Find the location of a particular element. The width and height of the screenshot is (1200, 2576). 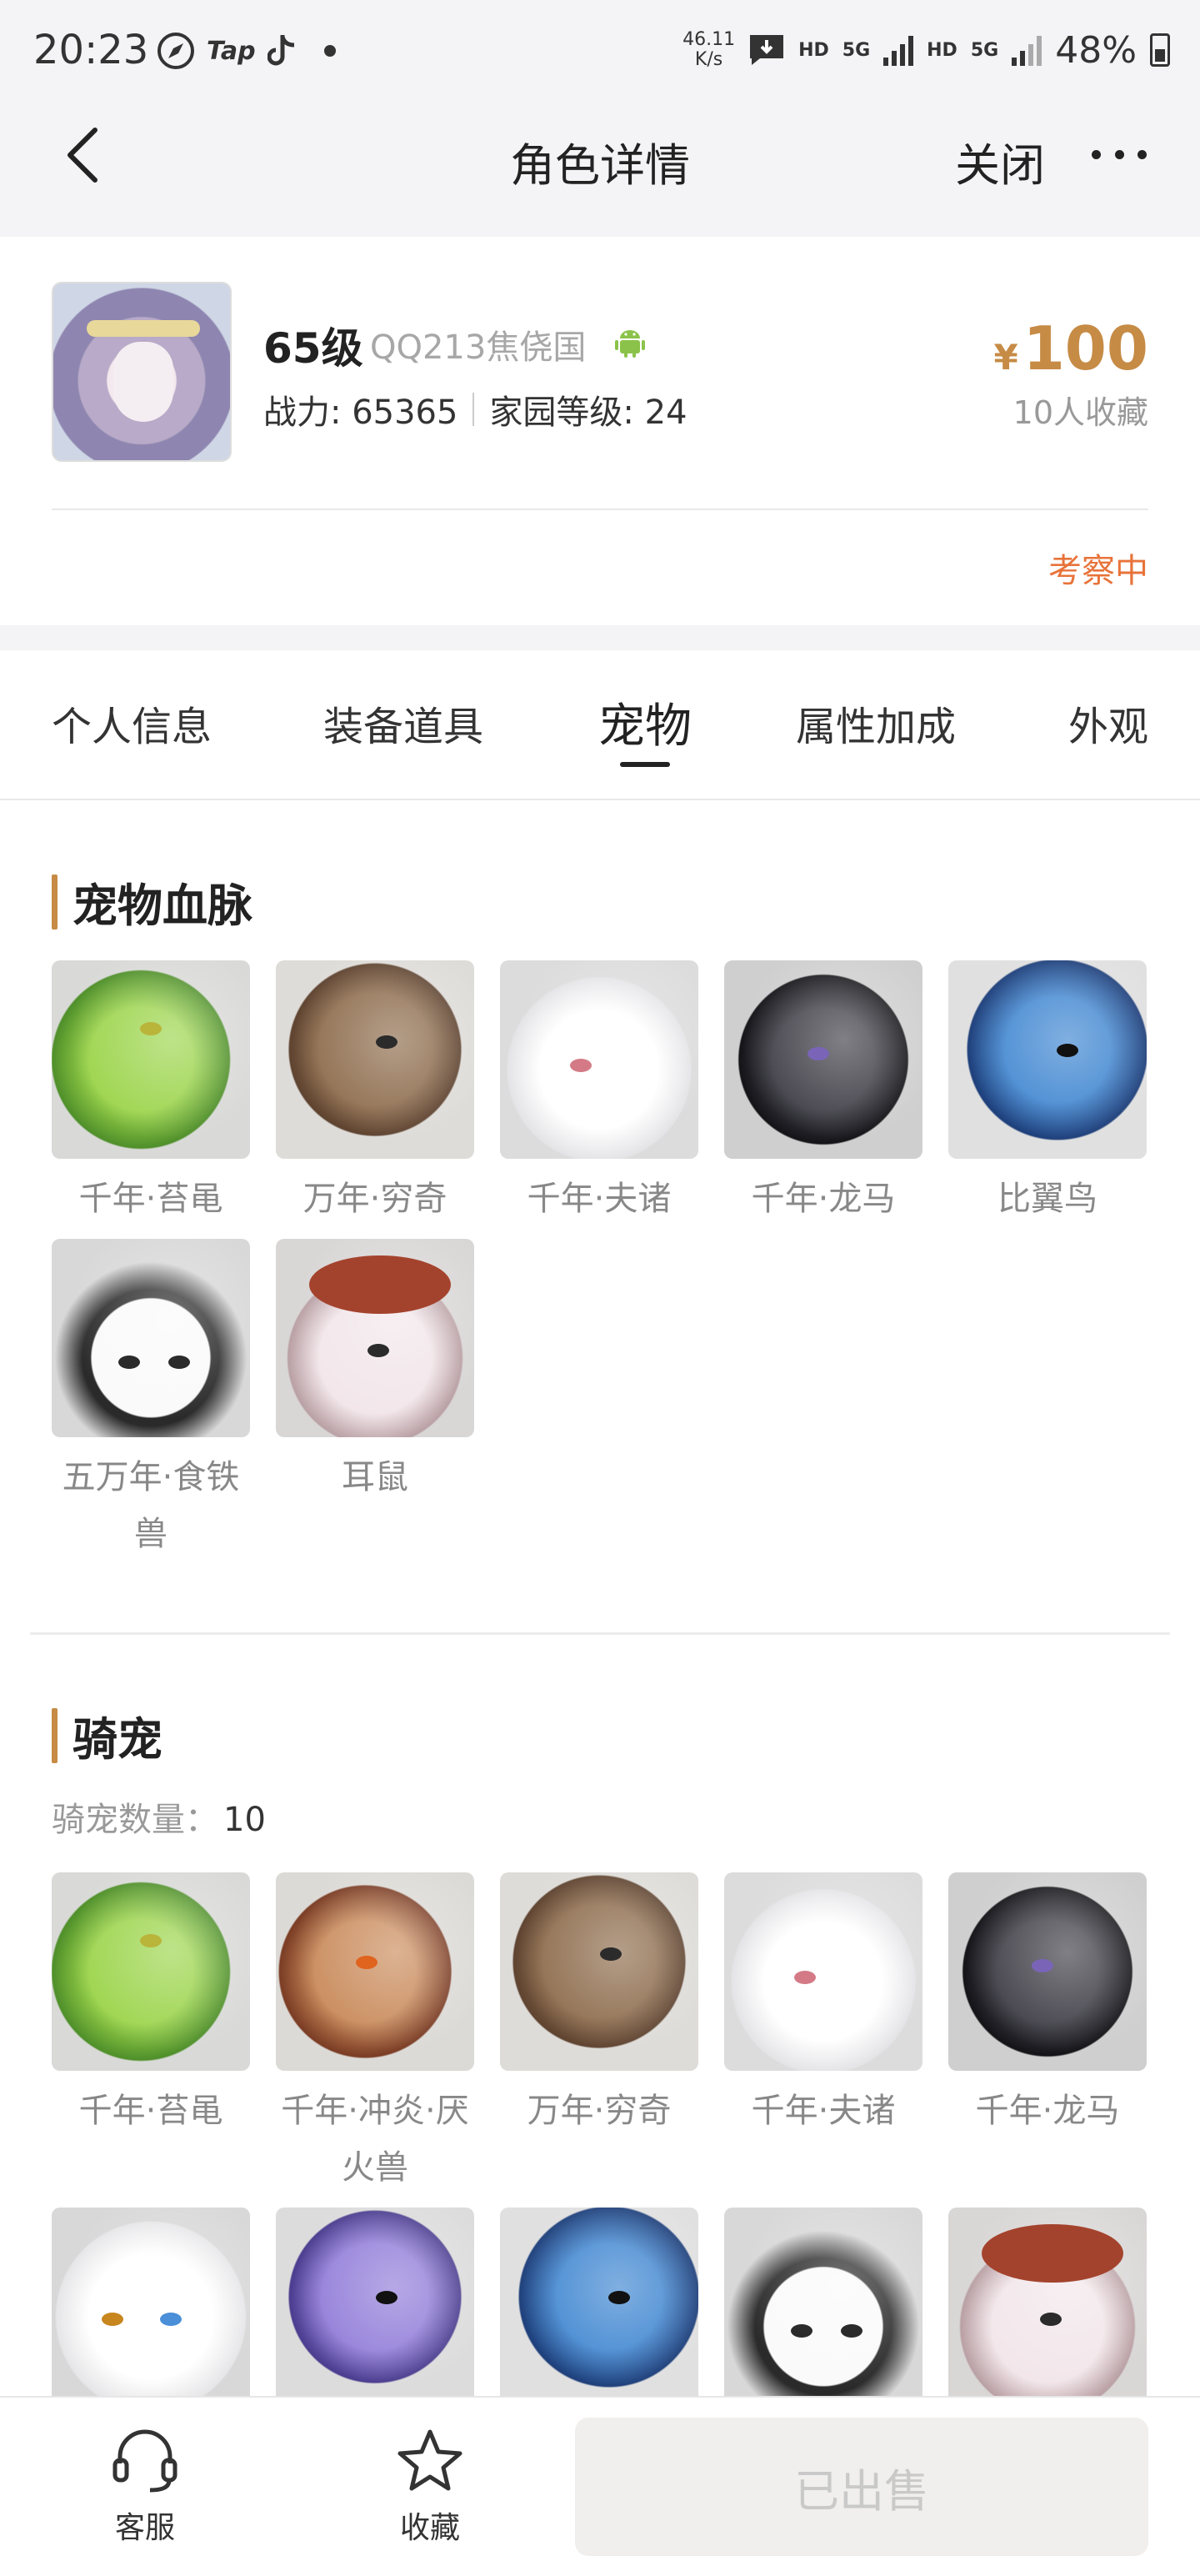

message-icon is located at coordinates (767, 50).